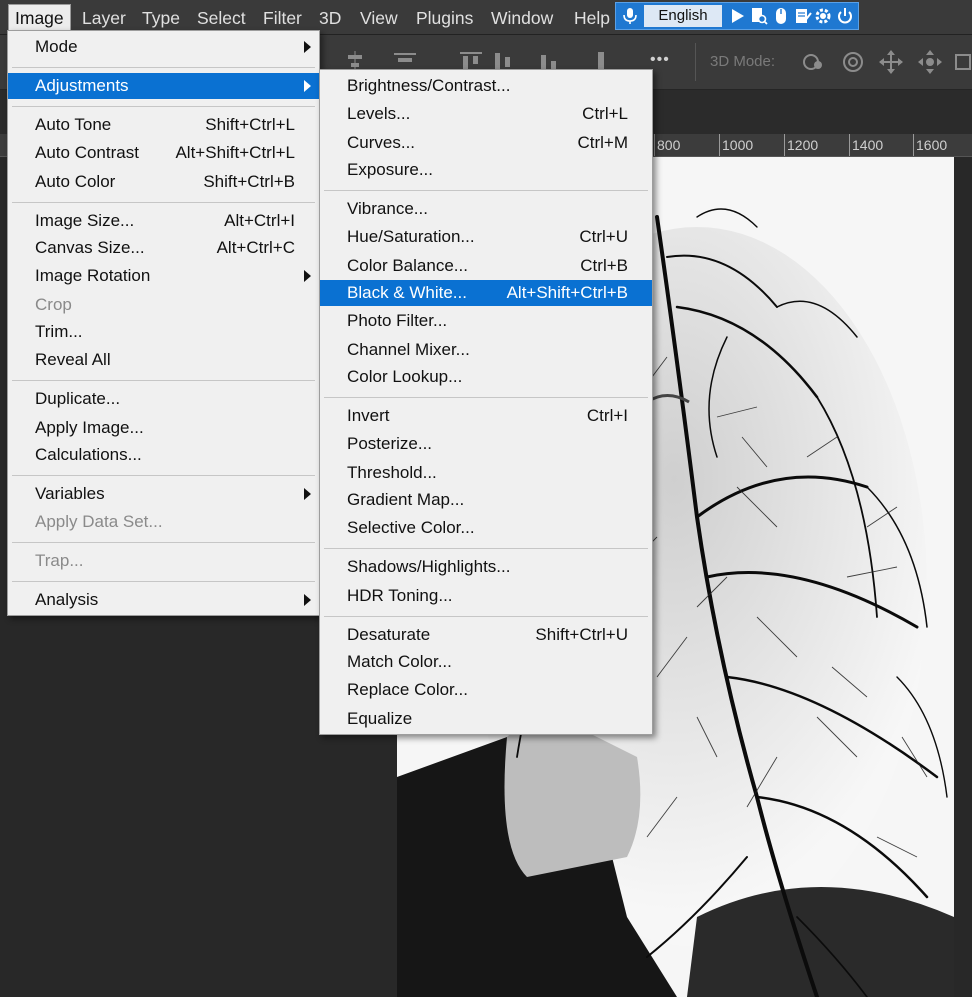 This screenshot has width=972, height=997. I want to click on mouse-icon, so click(781, 16).